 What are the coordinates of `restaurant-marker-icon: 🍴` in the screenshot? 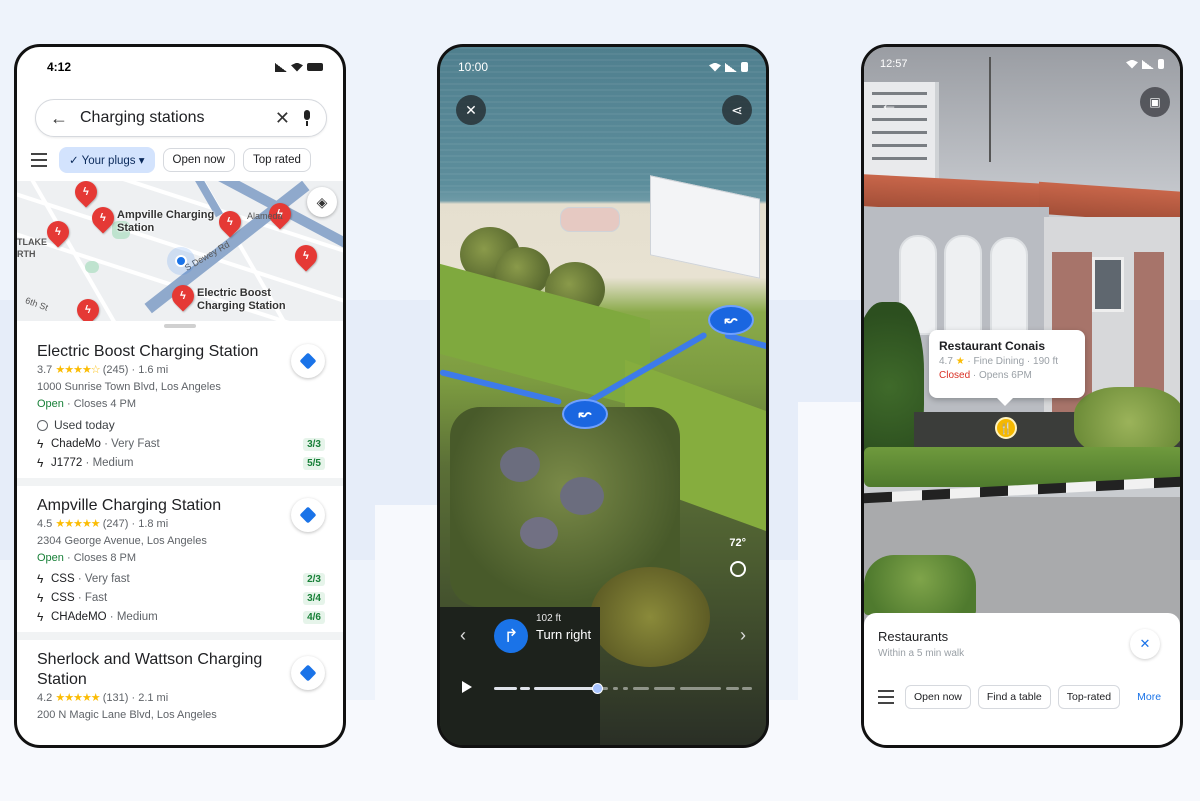 It's located at (1006, 428).